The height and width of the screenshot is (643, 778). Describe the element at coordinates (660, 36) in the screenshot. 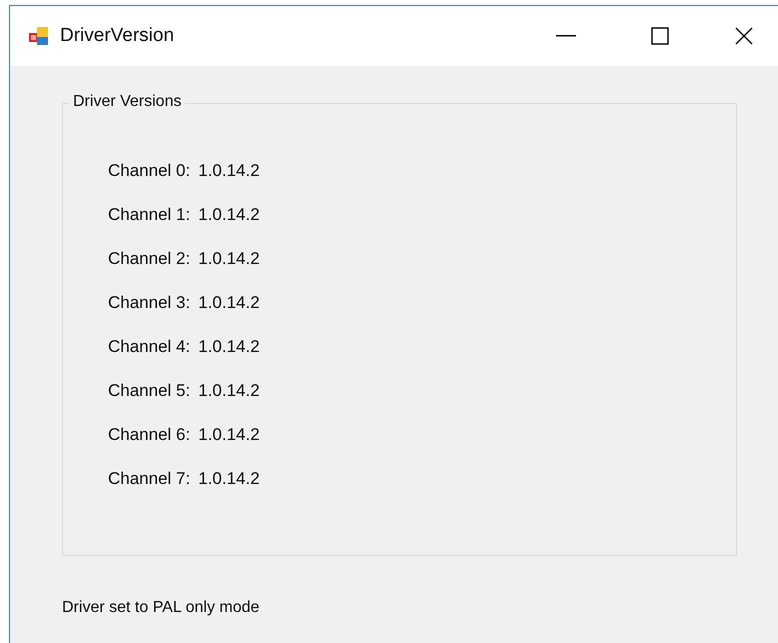

I see `maximize-icon` at that location.